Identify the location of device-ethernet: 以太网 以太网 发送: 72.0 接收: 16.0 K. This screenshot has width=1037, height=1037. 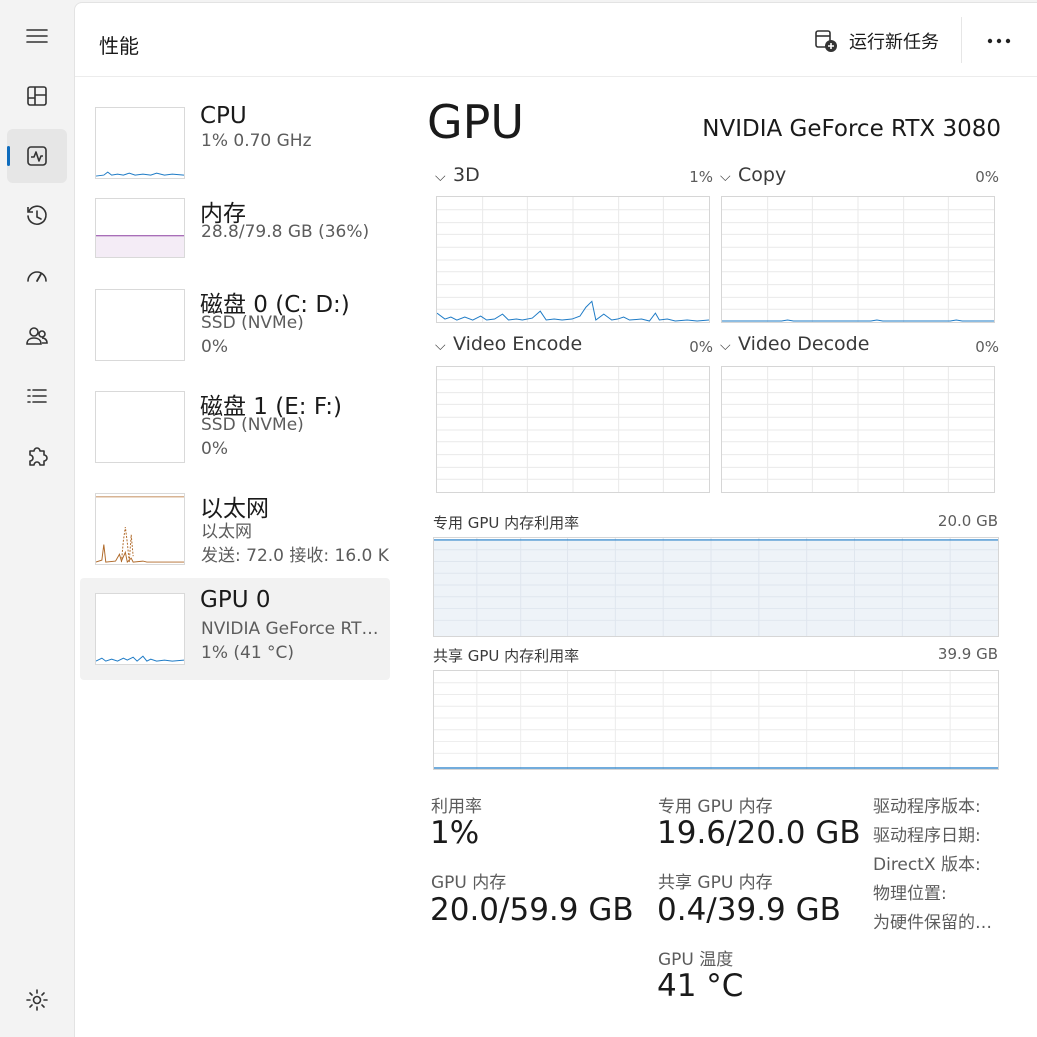
(235, 531).